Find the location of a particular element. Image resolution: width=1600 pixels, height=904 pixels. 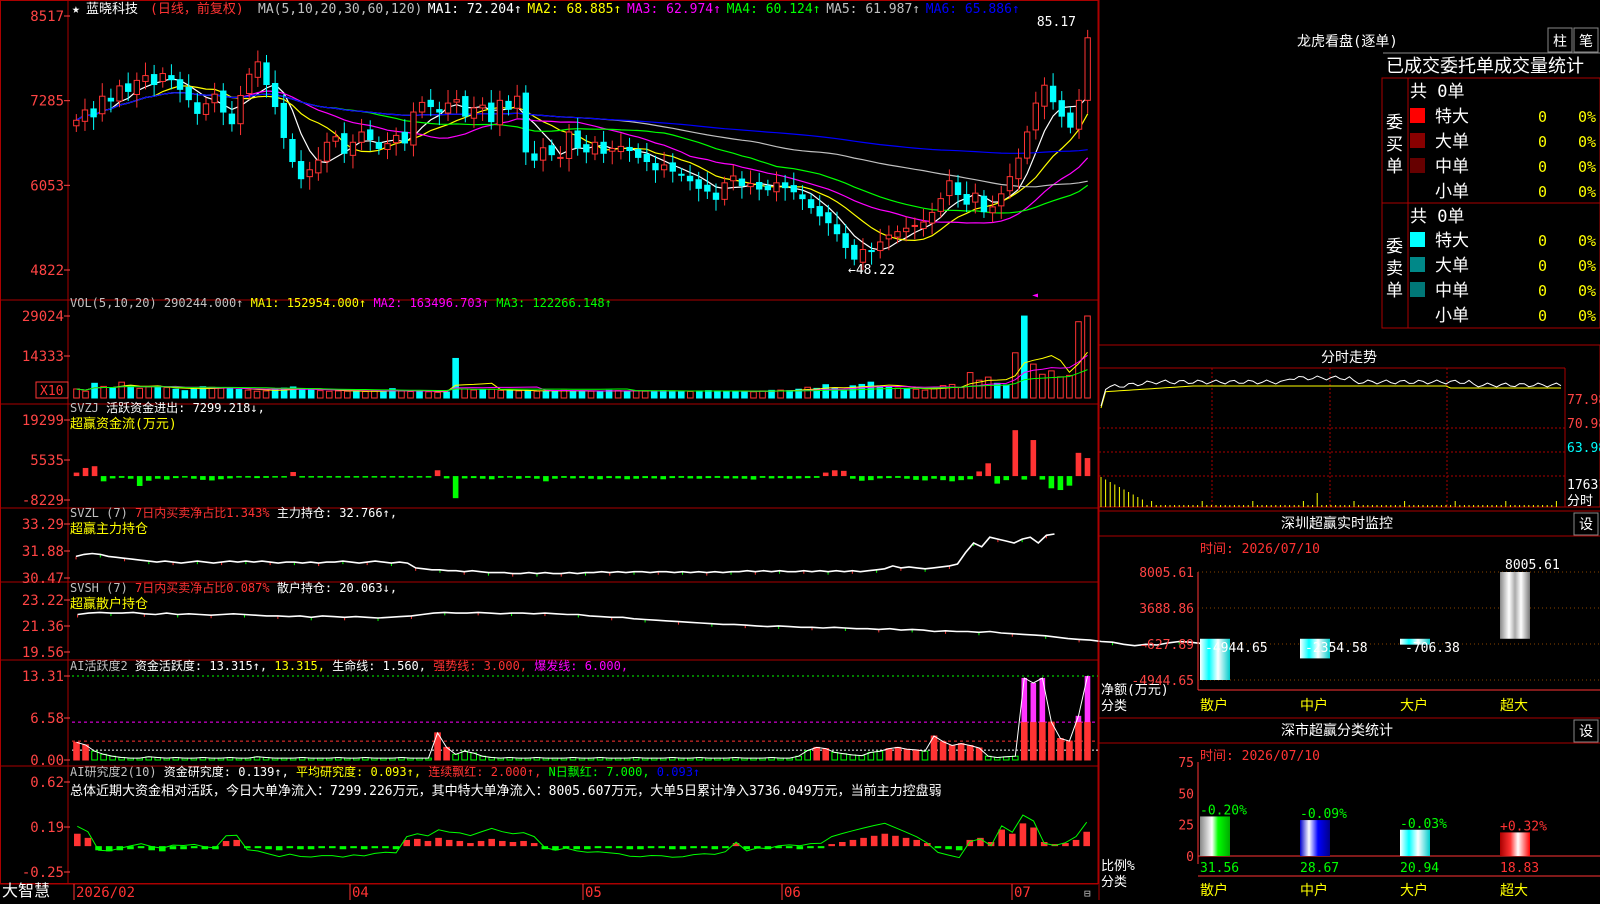

sz-monitor-bar is located at coordinates (1515, 605).